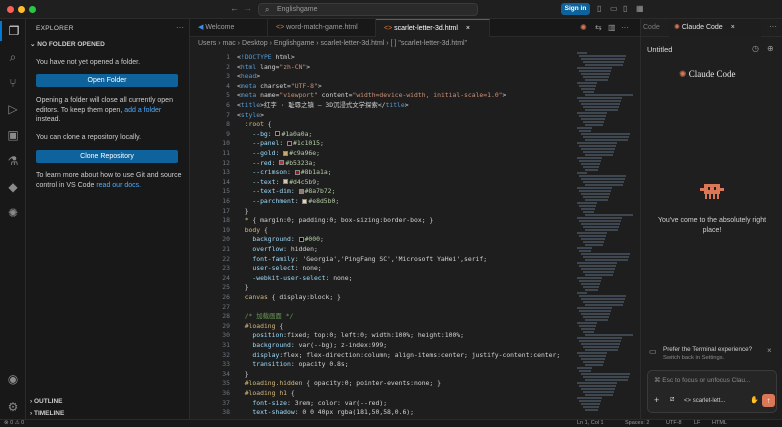 Image resolution: width=782 pixels, height=427 pixels. Describe the element at coordinates (433, 28) in the screenshot. I see `tab-scarlet-letter-3d: <> scarlet-letter-3d.html ×` at that location.